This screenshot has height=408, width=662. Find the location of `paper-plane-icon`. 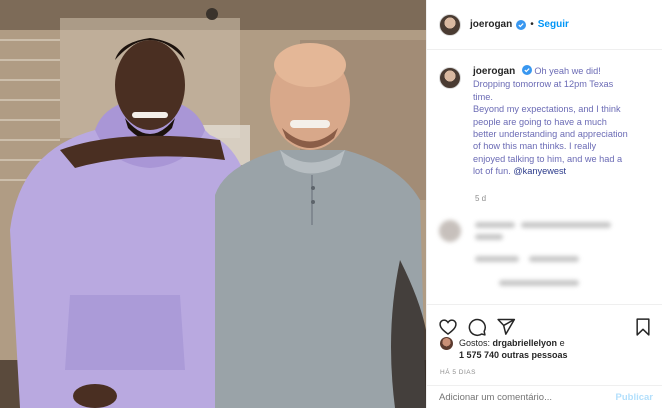

paper-plane-icon is located at coordinates (506, 326).